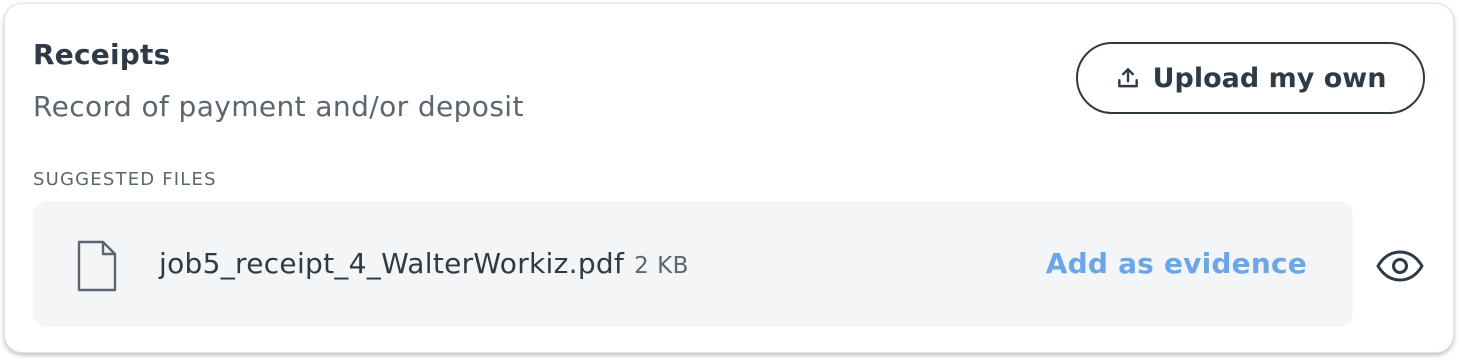 The image size is (1461, 363). I want to click on file-name-line: job5_receipt_4_WalterWorkiz.pdf 2 KB, so click(424, 263).